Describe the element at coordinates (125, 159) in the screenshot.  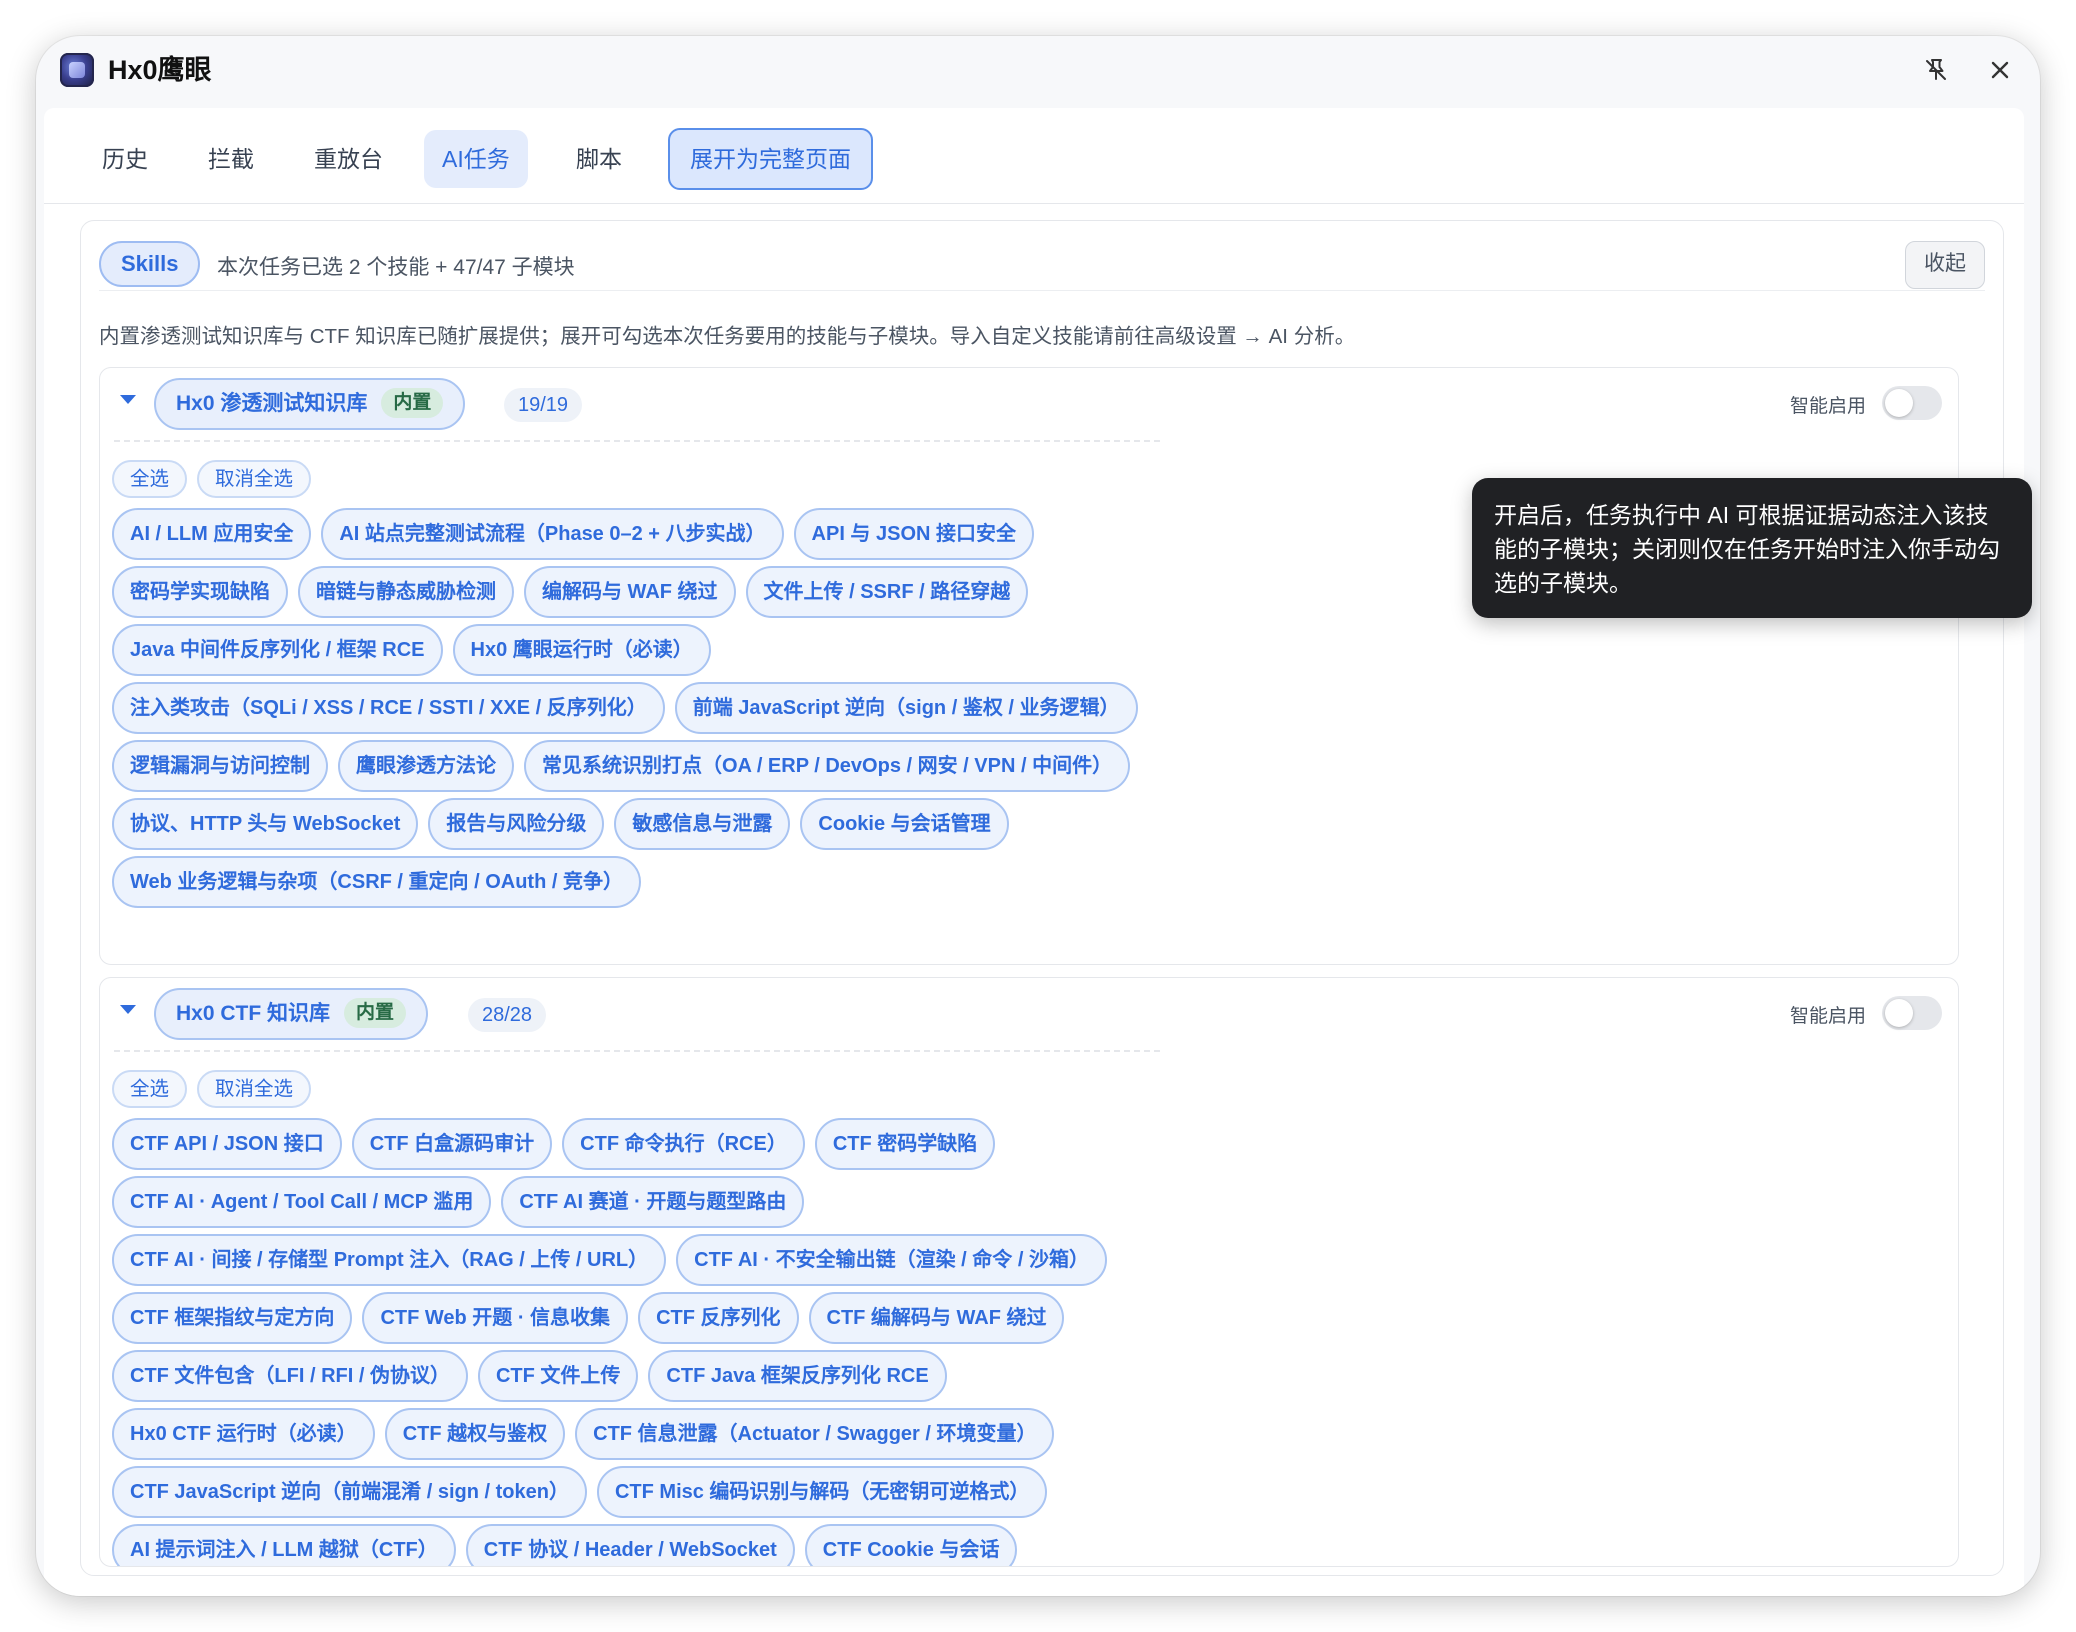
I see `tab-history: 历史` at that location.